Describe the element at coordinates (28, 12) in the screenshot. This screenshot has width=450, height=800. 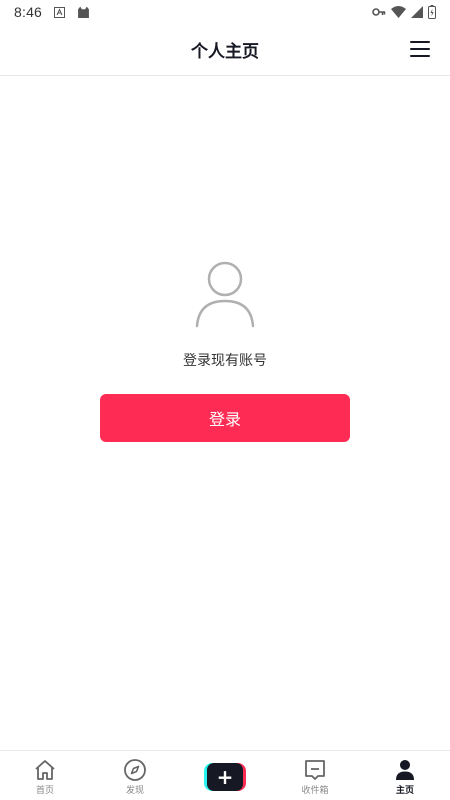
I see `status-time: 8:46` at that location.